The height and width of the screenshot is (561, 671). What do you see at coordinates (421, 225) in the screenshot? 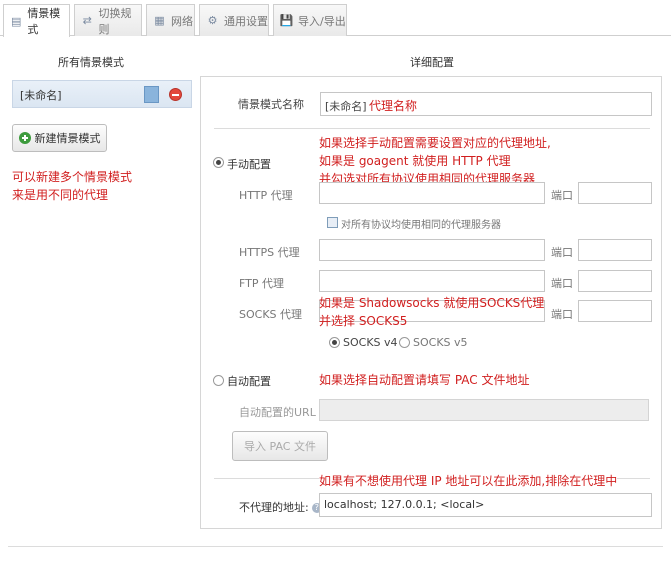
I see `same-proxy-label: 对所有协议均使用相同的代理服务器` at bounding box center [421, 225].